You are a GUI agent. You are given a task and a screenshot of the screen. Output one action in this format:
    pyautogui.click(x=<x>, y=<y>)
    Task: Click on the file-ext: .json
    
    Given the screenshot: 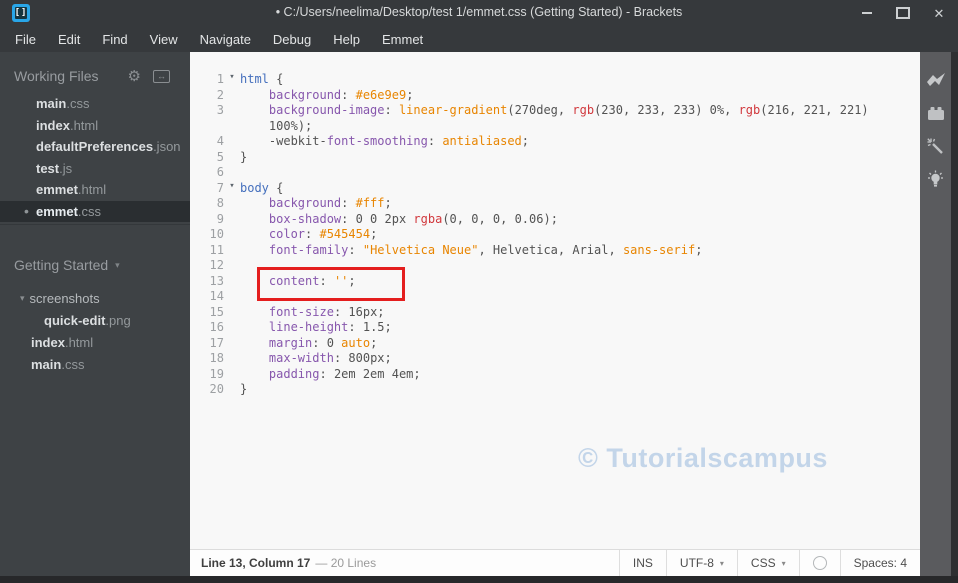 What is the action you would take?
    pyautogui.click(x=167, y=147)
    